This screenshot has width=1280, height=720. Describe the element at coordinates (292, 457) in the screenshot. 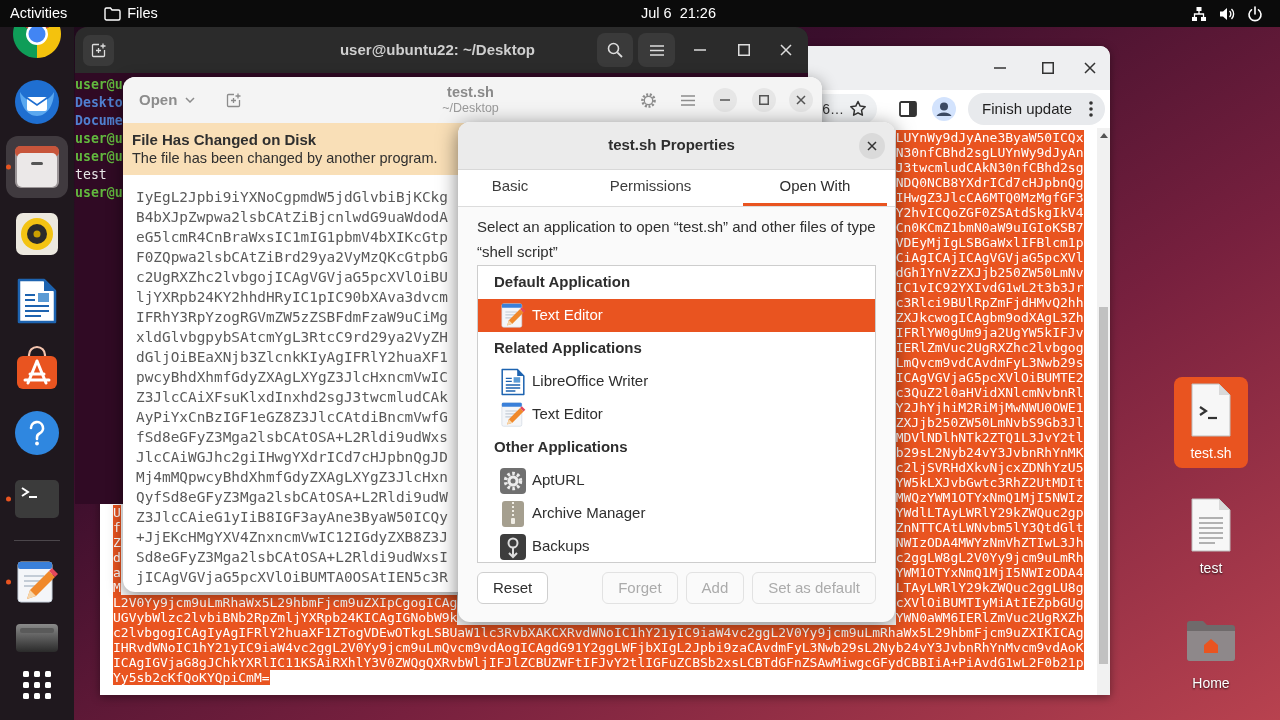

I see `code-line: JlcCAiWGJhc2giIHwgYXdrICd7cHJpbnQgJD` at that location.